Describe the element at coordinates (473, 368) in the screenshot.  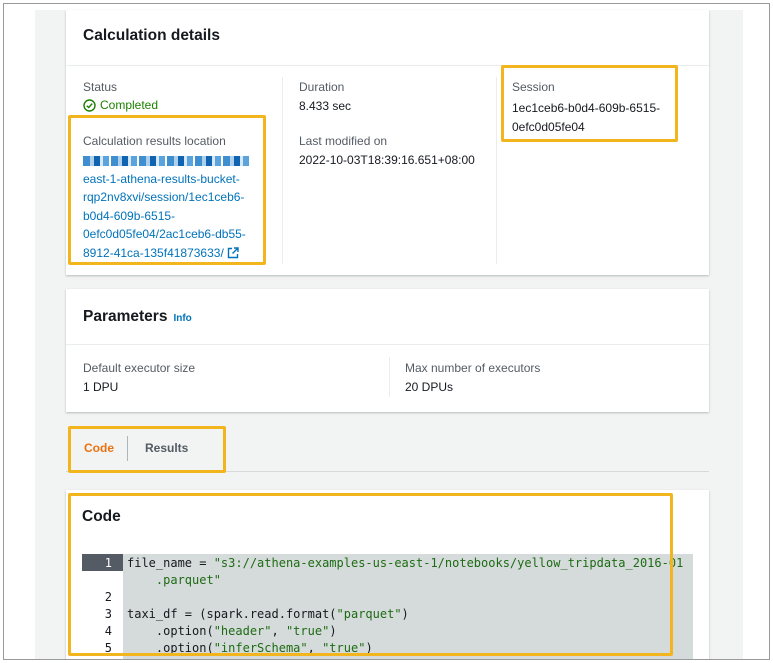
I see `max-executors-label: Max number of executors` at that location.